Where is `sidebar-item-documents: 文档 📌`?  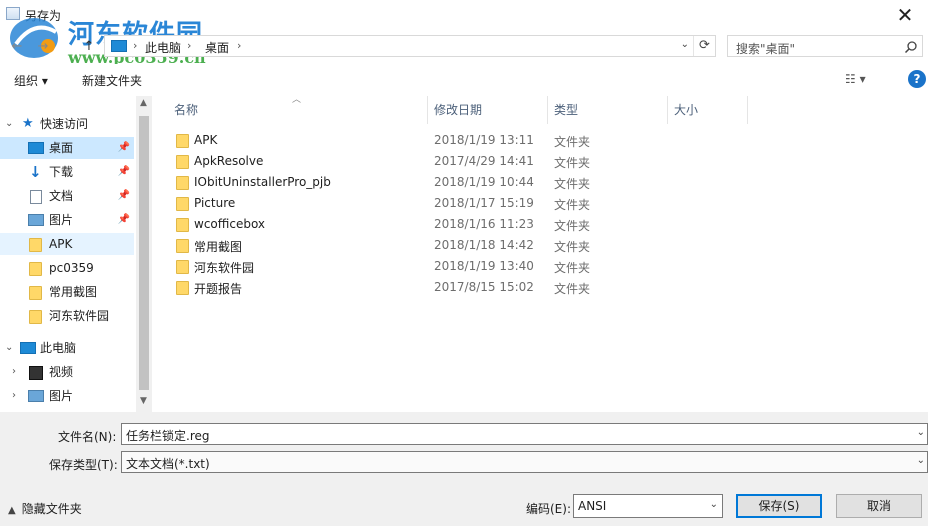 sidebar-item-documents: 文档 📌 is located at coordinates (67, 196).